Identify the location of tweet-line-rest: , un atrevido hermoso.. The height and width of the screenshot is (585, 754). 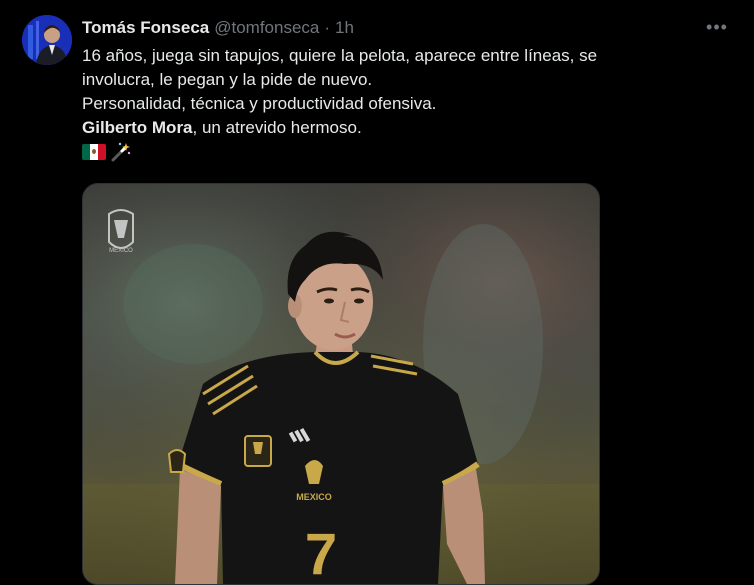
(277, 127).